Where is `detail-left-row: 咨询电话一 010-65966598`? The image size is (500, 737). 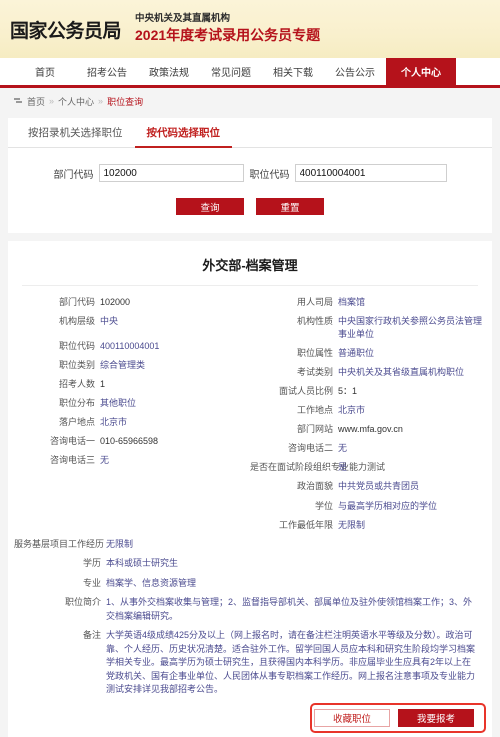
detail-left-row: 咨询电话一 010-65966598 is located at coordinates (132, 441).